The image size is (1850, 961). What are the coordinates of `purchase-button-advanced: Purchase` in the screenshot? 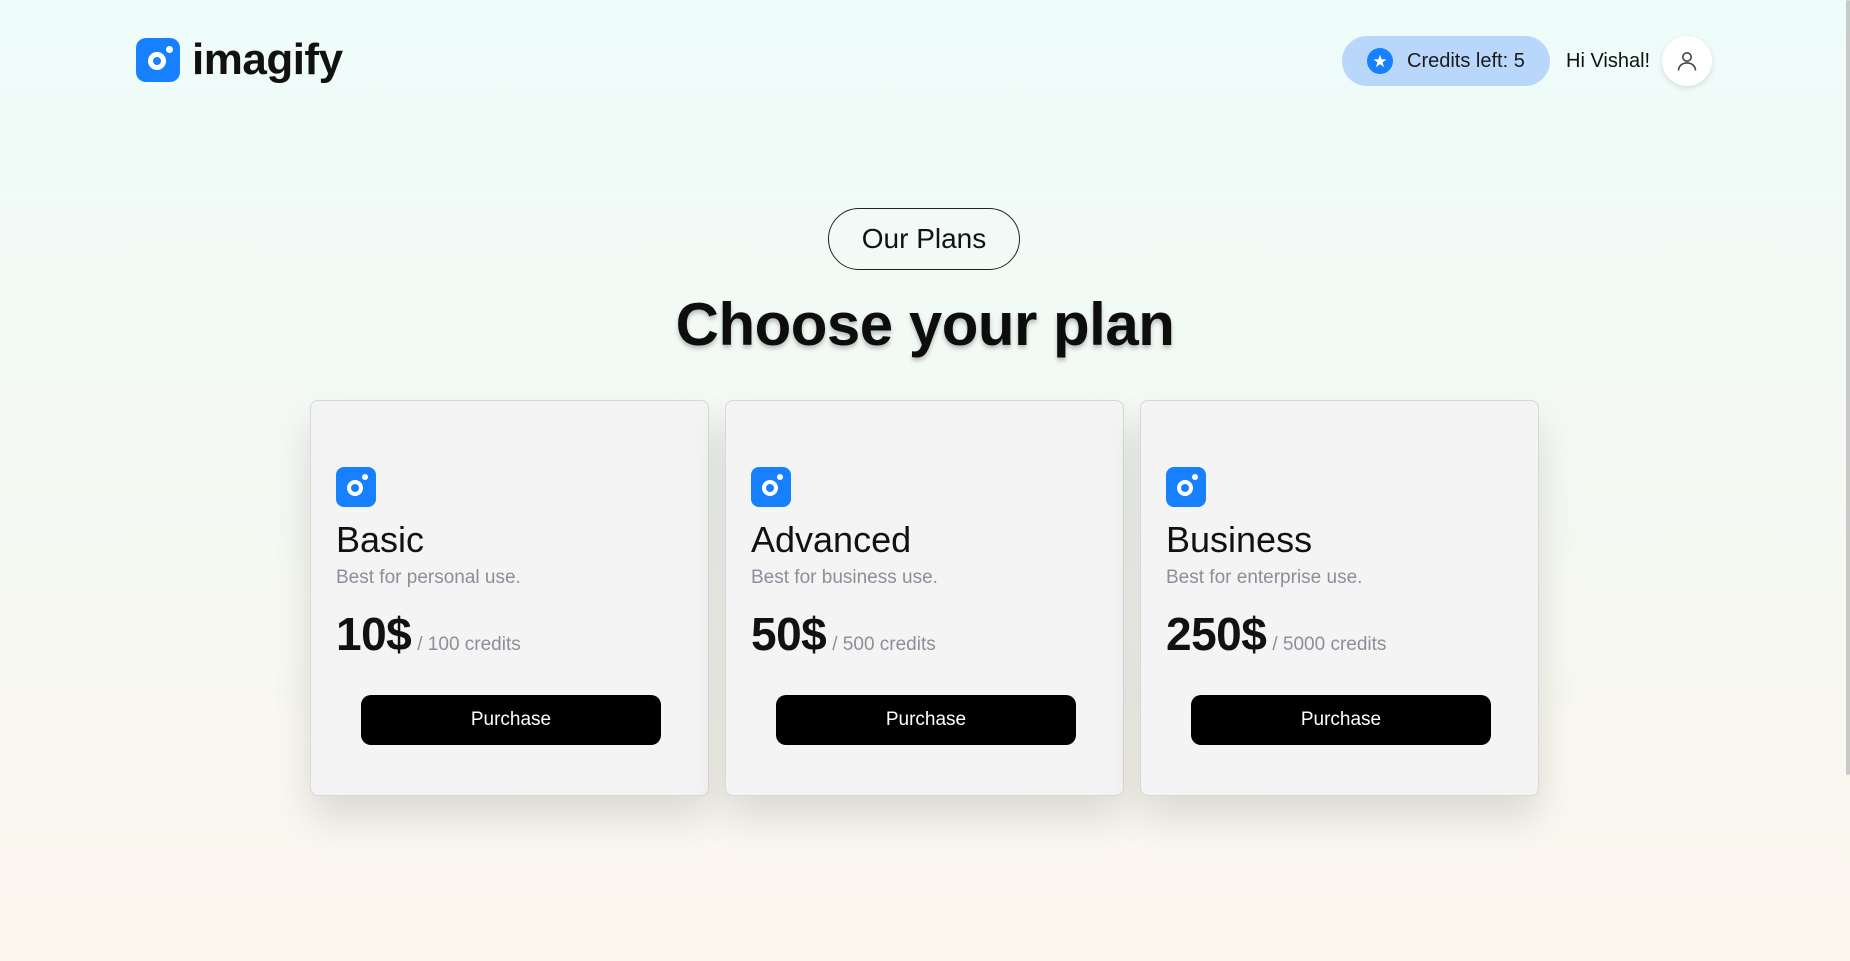 It's located at (926, 720).